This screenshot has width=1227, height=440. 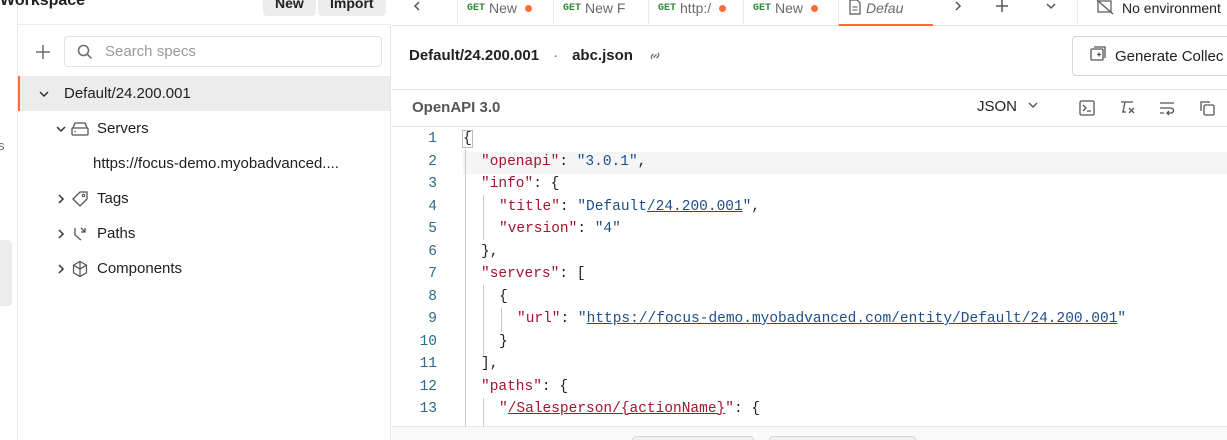 I want to click on line-number: 7, so click(x=432, y=274).